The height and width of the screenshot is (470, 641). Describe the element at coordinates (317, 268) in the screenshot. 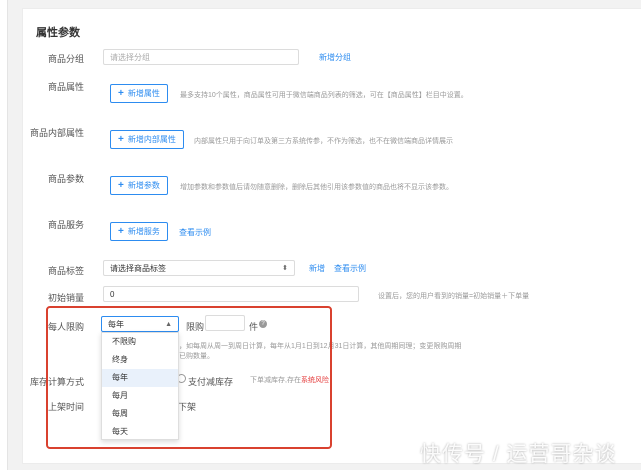

I see `add-tag-link: 新增` at that location.